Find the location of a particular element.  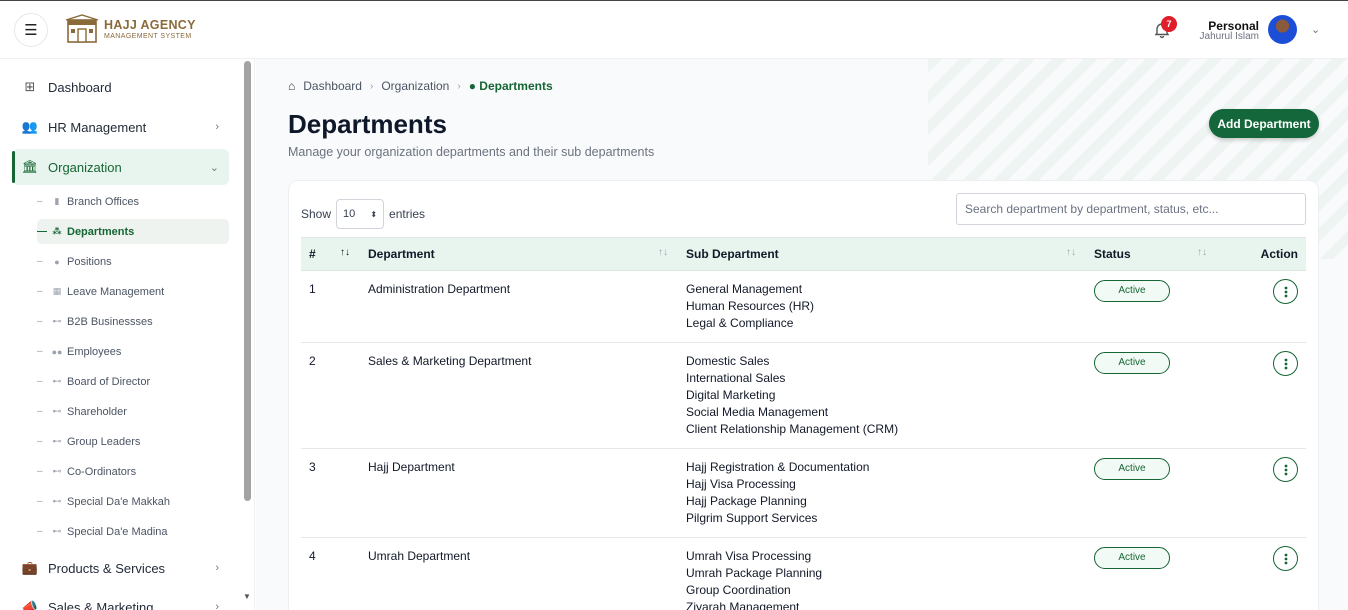

notification-badge: 7 is located at coordinates (1169, 24).